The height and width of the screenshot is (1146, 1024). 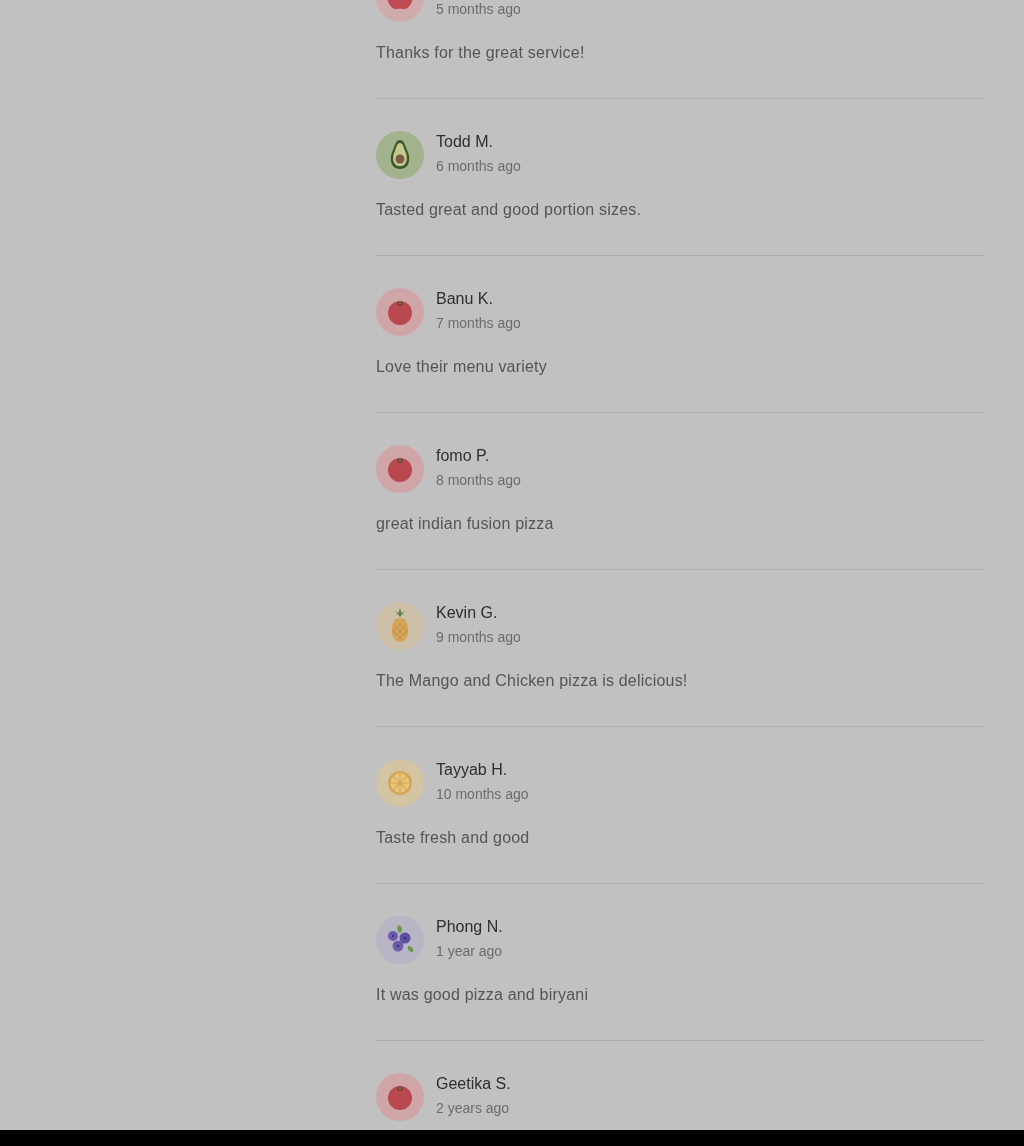 I want to click on blueberries-icon, so click(x=400, y=940).